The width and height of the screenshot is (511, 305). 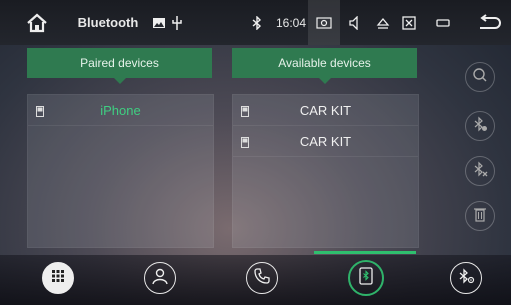 I want to click on bluetooth-settings-icon, so click(x=466, y=278).